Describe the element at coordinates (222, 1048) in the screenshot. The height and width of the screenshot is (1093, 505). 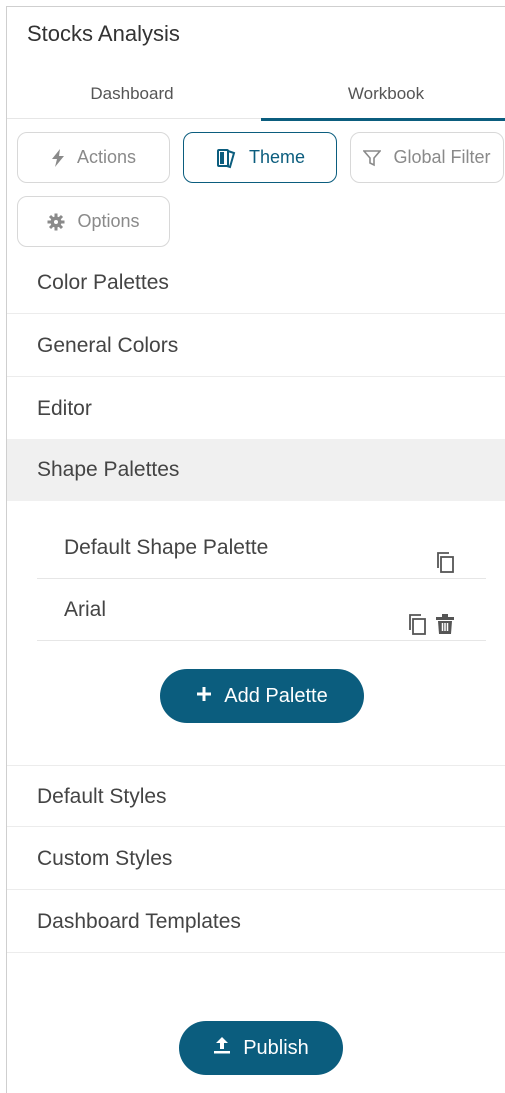
I see `upload-icon` at that location.